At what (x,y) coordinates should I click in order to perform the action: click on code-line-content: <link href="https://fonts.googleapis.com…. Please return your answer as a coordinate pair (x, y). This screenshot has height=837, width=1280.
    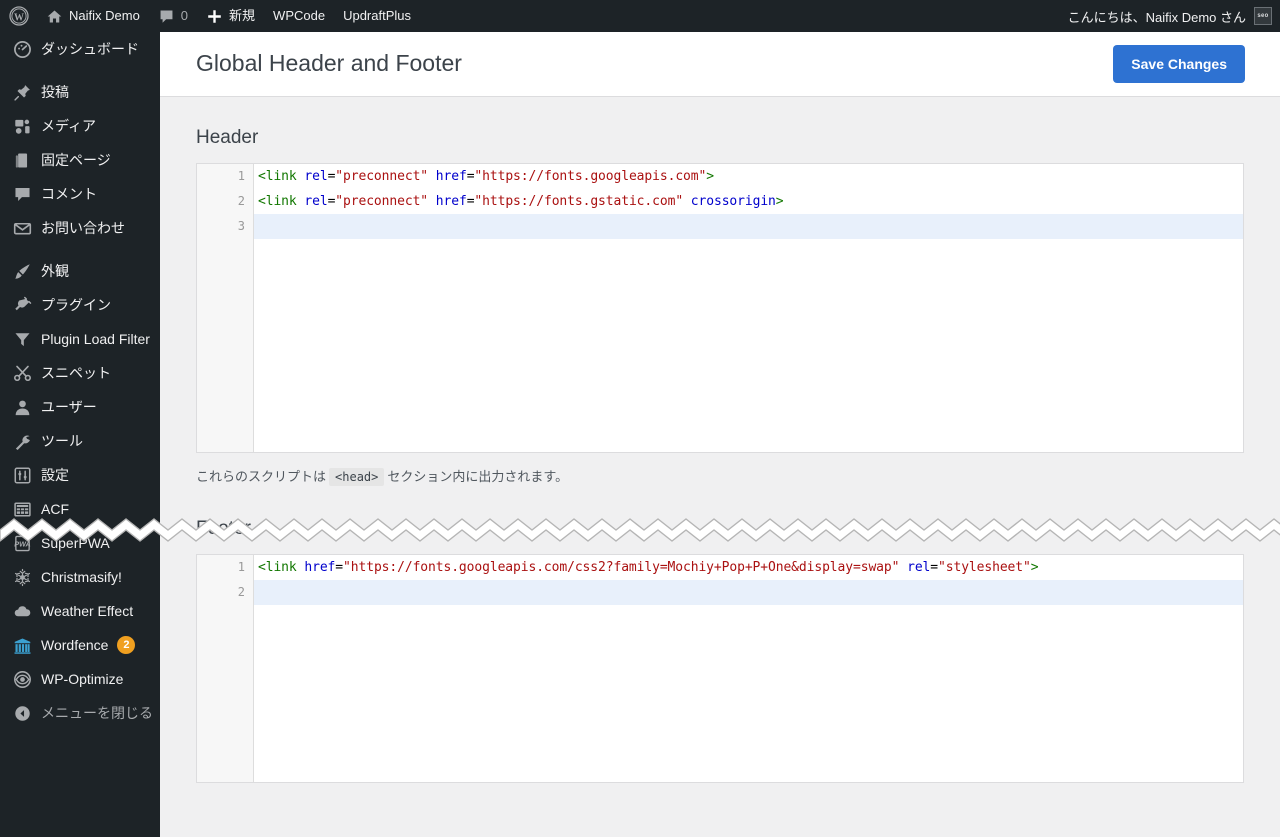
    Looking at the image, I should click on (748, 567).